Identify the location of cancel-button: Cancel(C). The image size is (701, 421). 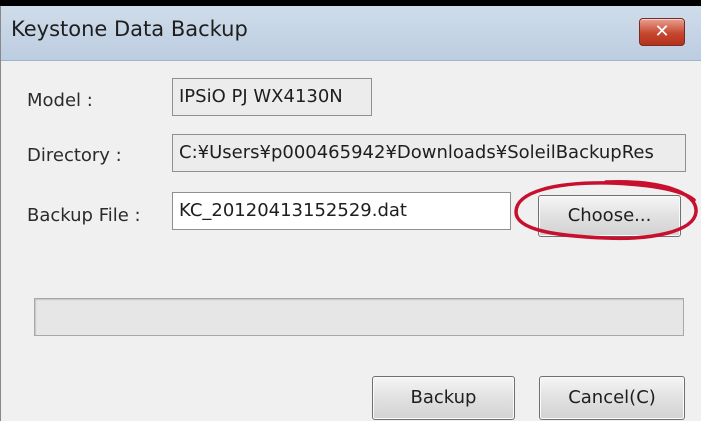
(612, 398).